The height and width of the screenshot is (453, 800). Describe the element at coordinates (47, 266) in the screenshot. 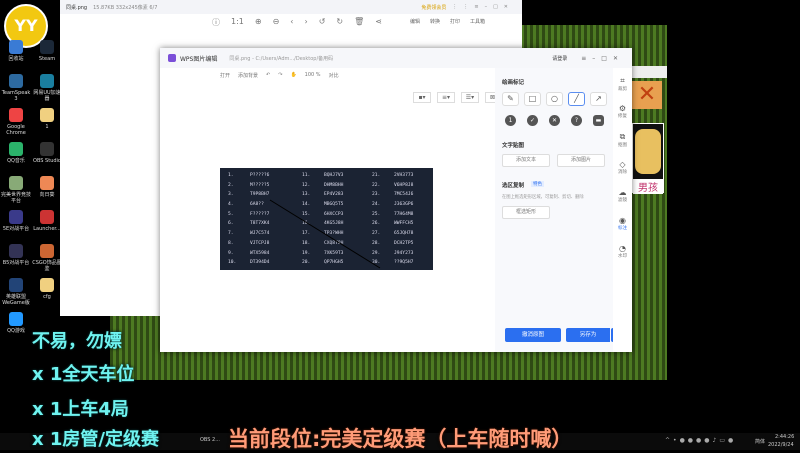

I see `desktop-icon-label: CSGO饰品图鉴` at that location.